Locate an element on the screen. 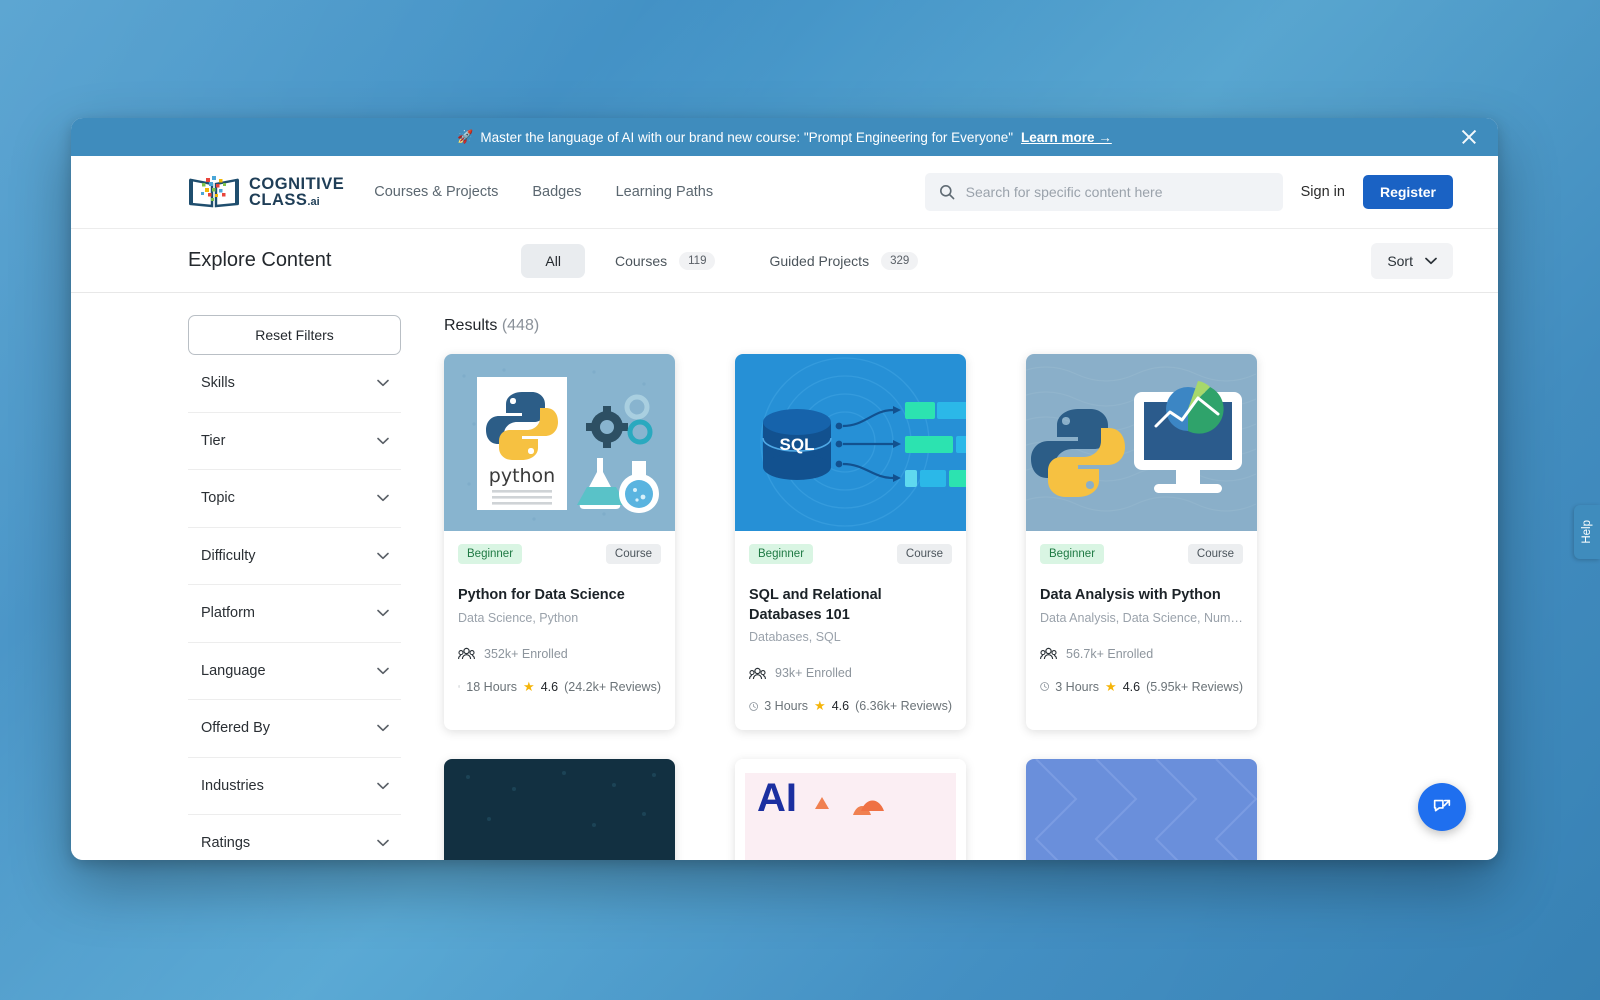 This screenshot has width=1600, height=1000. brand-line-2: CLASS.ai is located at coordinates (284, 200).